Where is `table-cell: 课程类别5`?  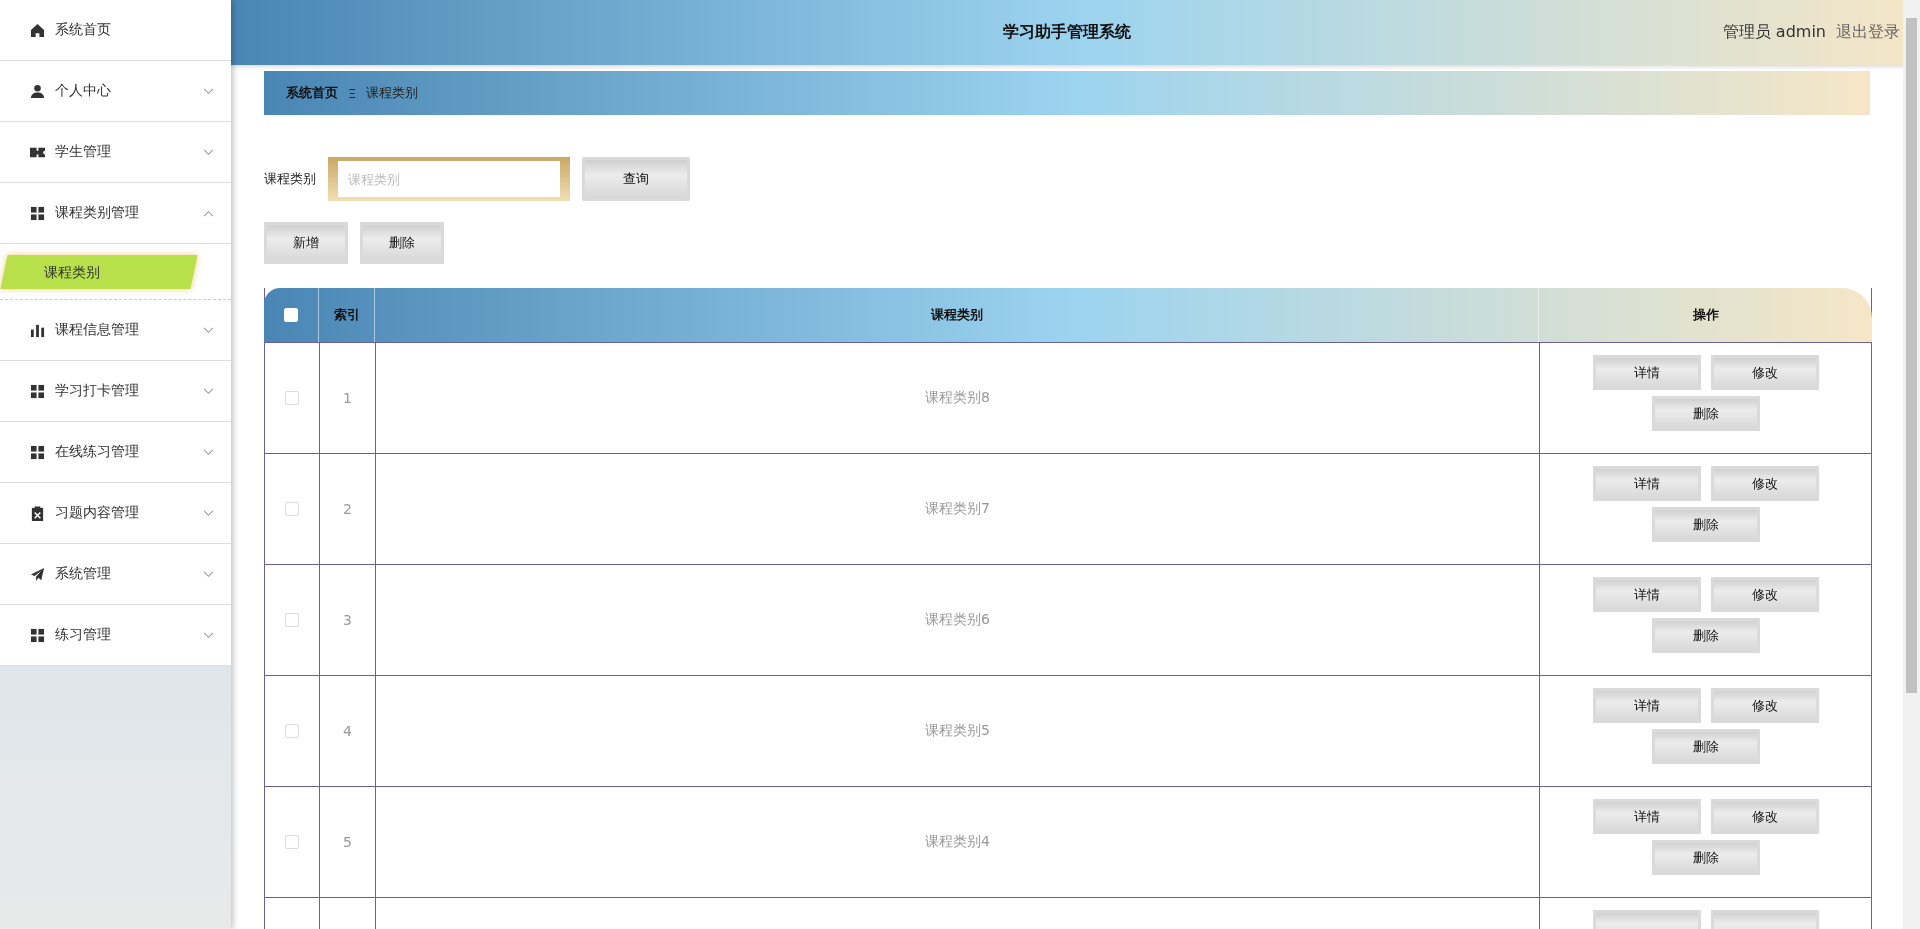 table-cell: 课程类别5 is located at coordinates (957, 731).